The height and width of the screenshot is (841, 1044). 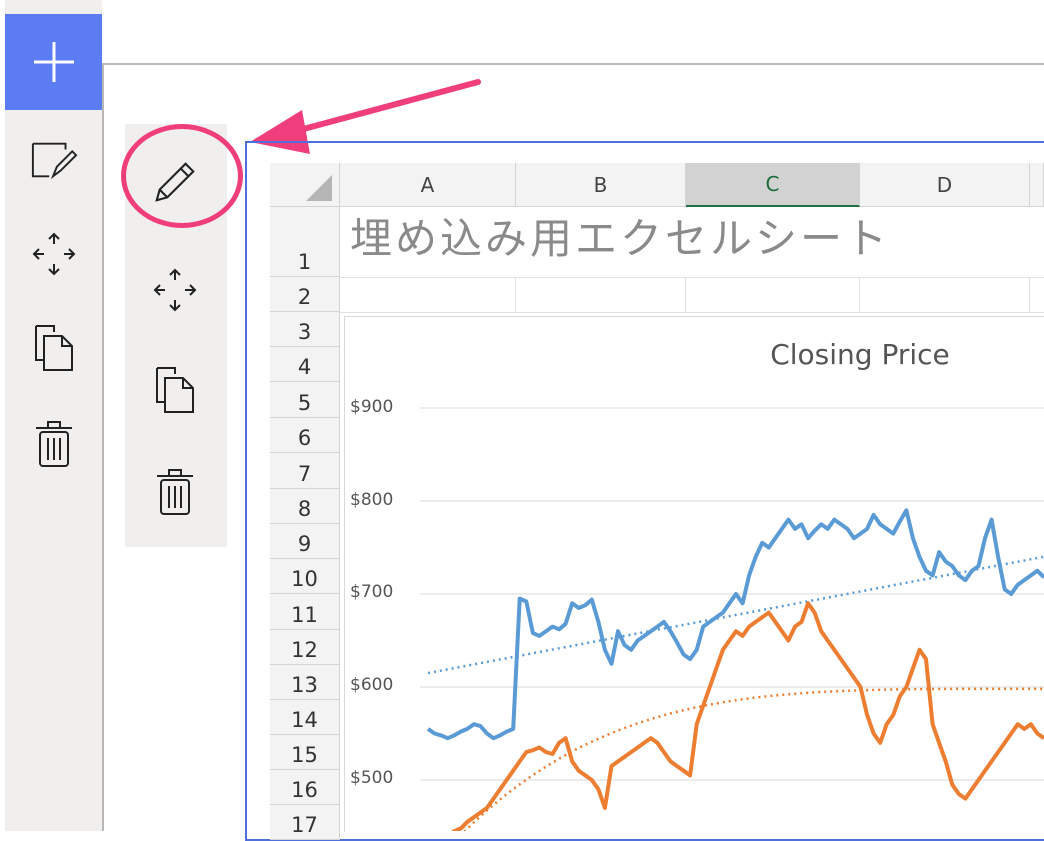 I want to click on row-header-1: 1, so click(x=305, y=242).